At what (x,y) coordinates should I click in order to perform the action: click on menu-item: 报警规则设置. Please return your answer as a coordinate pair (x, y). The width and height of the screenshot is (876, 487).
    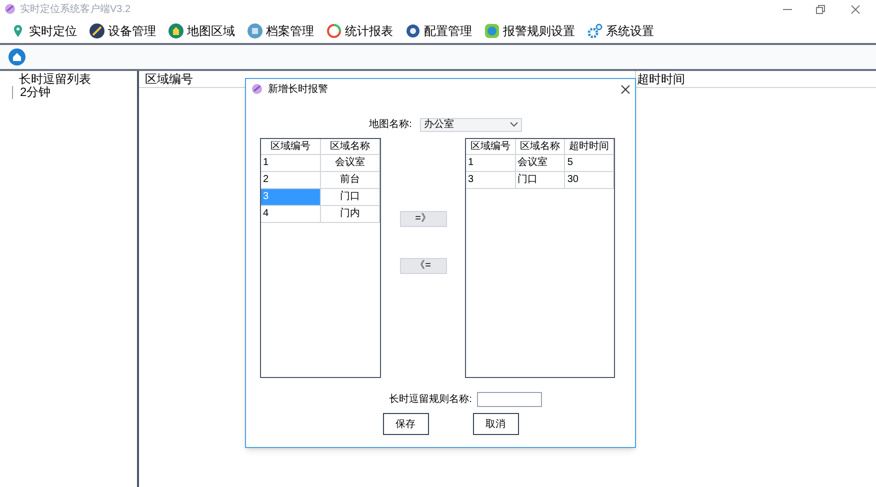
    Looking at the image, I should click on (529, 31).